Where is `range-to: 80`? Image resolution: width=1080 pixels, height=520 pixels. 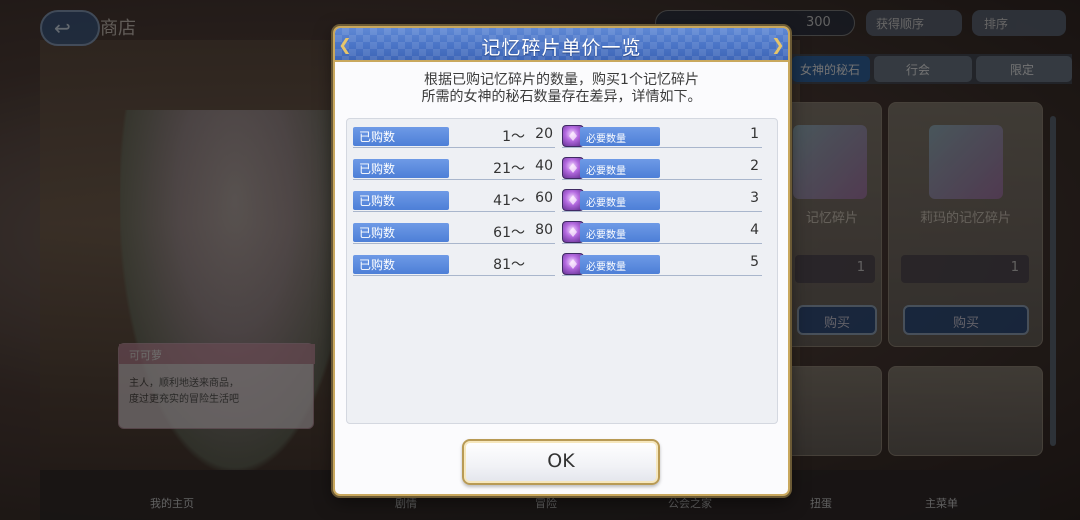 range-to: 80 is located at coordinates (544, 230).